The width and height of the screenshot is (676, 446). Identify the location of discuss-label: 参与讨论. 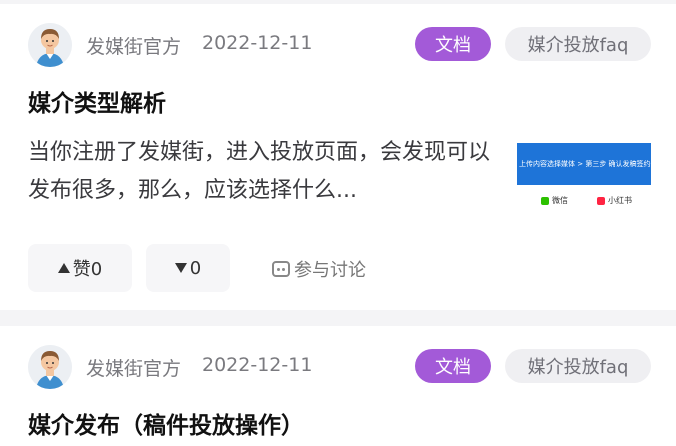
(330, 270).